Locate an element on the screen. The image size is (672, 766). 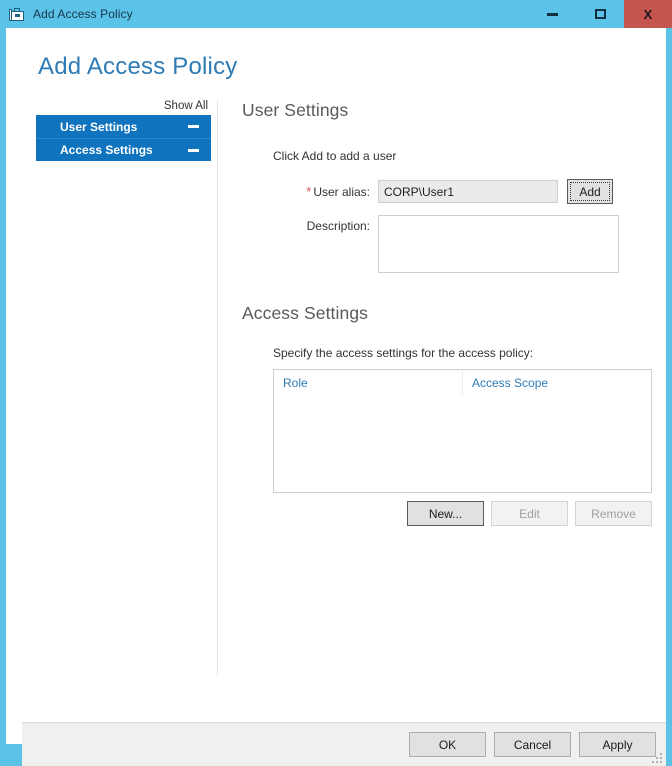
table-header-row: Role Access Scope is located at coordinates (462, 383).